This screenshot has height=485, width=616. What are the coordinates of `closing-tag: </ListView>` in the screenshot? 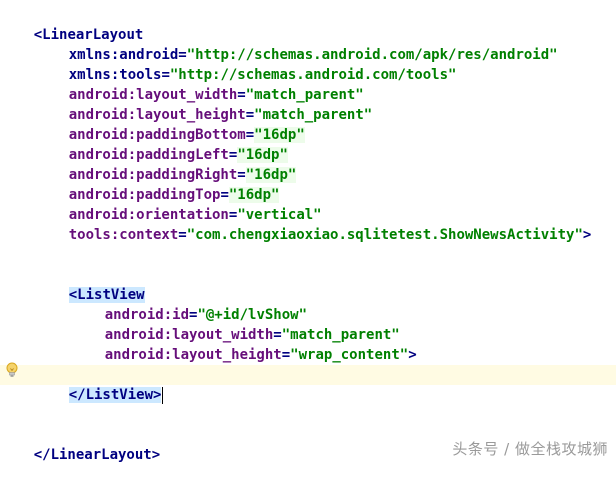 It's located at (115, 395).